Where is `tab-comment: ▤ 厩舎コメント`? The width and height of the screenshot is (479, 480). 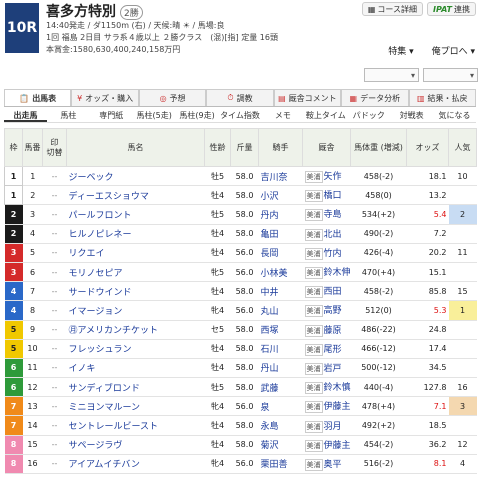 tab-comment: ▤ 厩舎コメント is located at coordinates (307, 97).